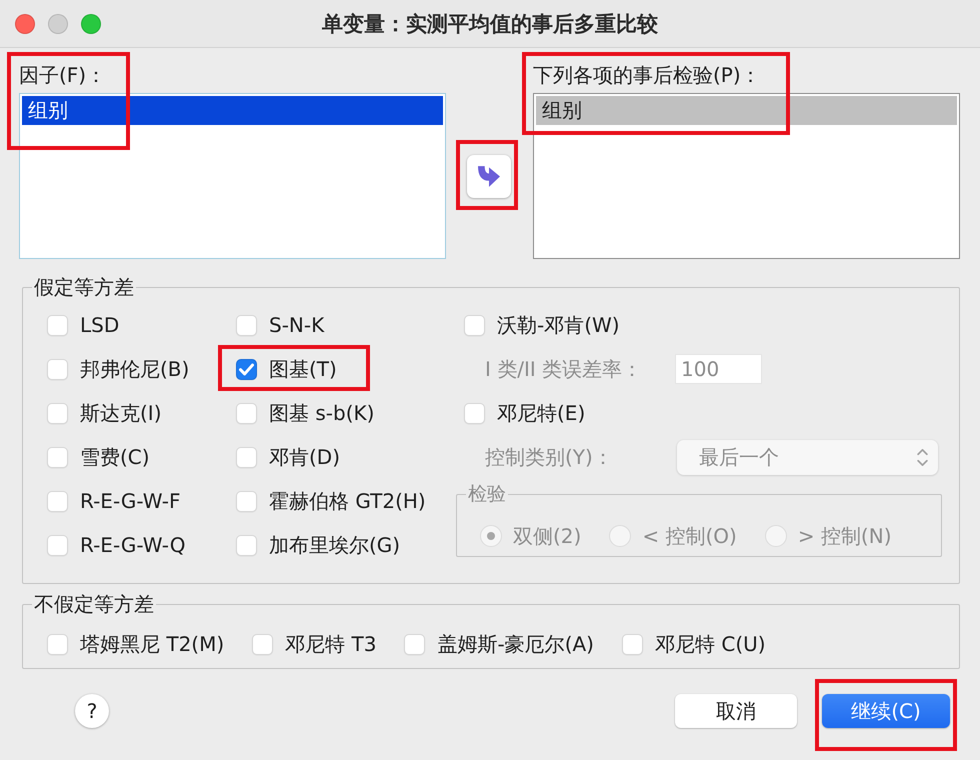 The width and height of the screenshot is (980, 760). I want to click on checkbox-label: 邓肯(D), so click(304, 457).